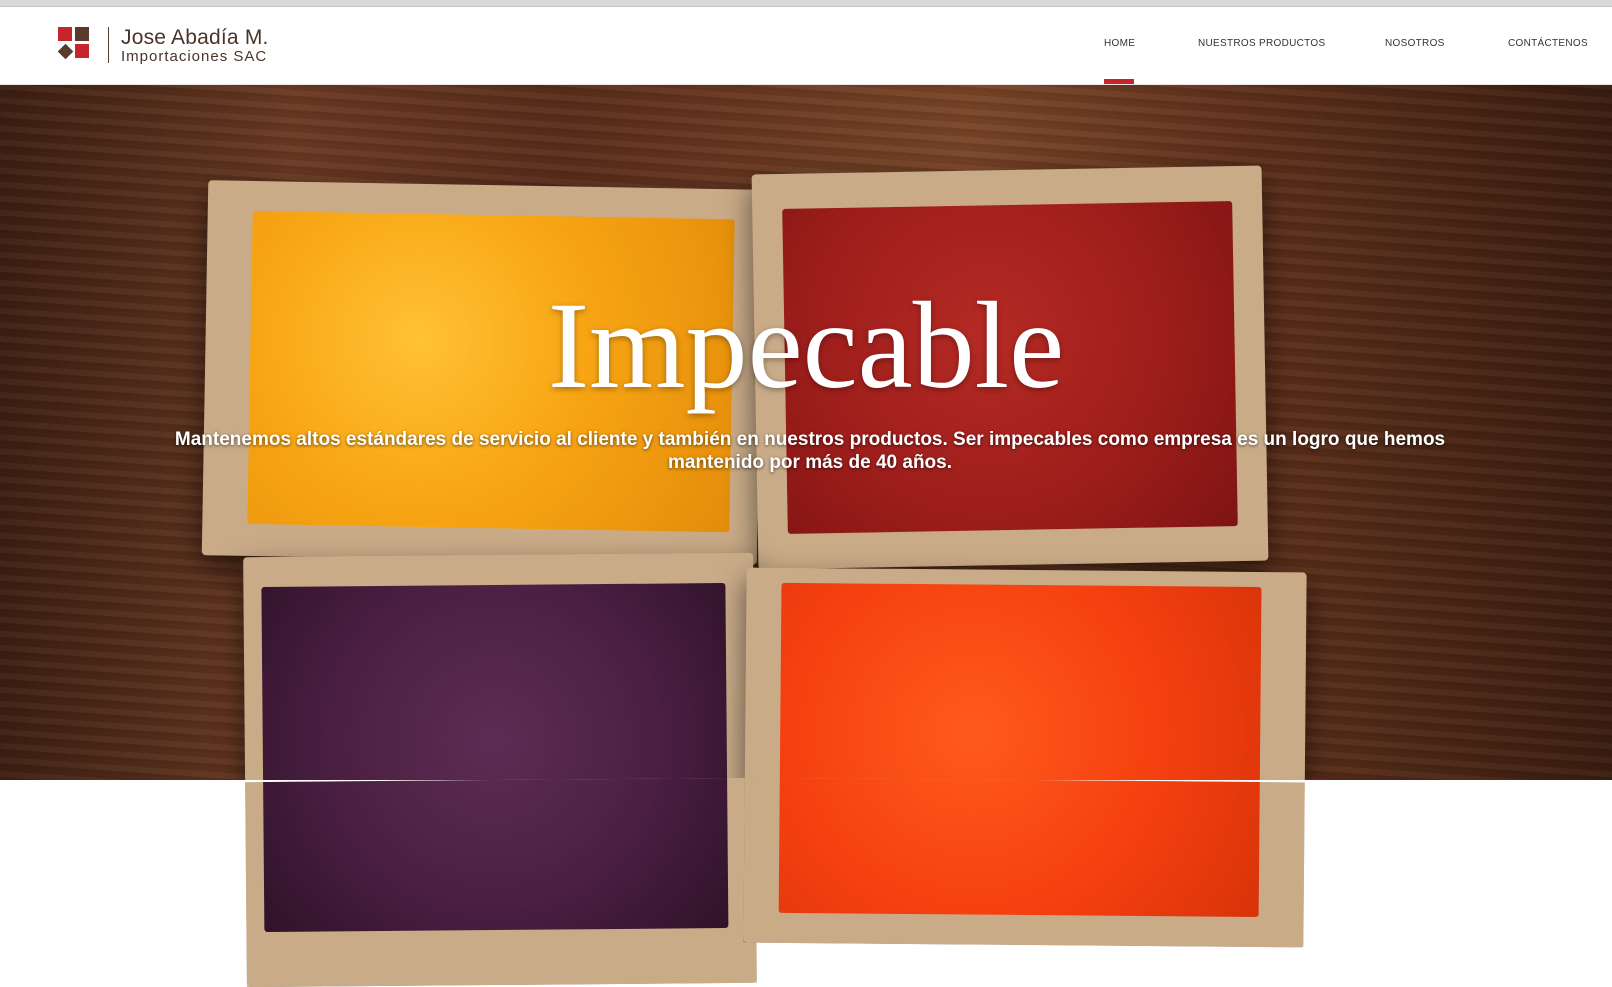  Describe the element at coordinates (1025, 673) in the screenshot. I see `orange-powder-box-image` at that location.